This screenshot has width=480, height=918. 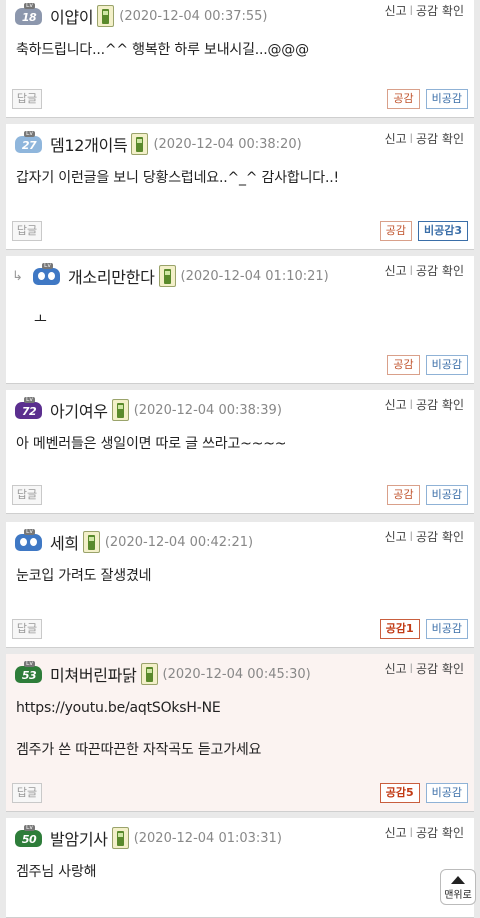 I want to click on comment-header: Lv 53 미쳐버린파닭 (2020-12-04 00:45:30), so click(x=162, y=673).